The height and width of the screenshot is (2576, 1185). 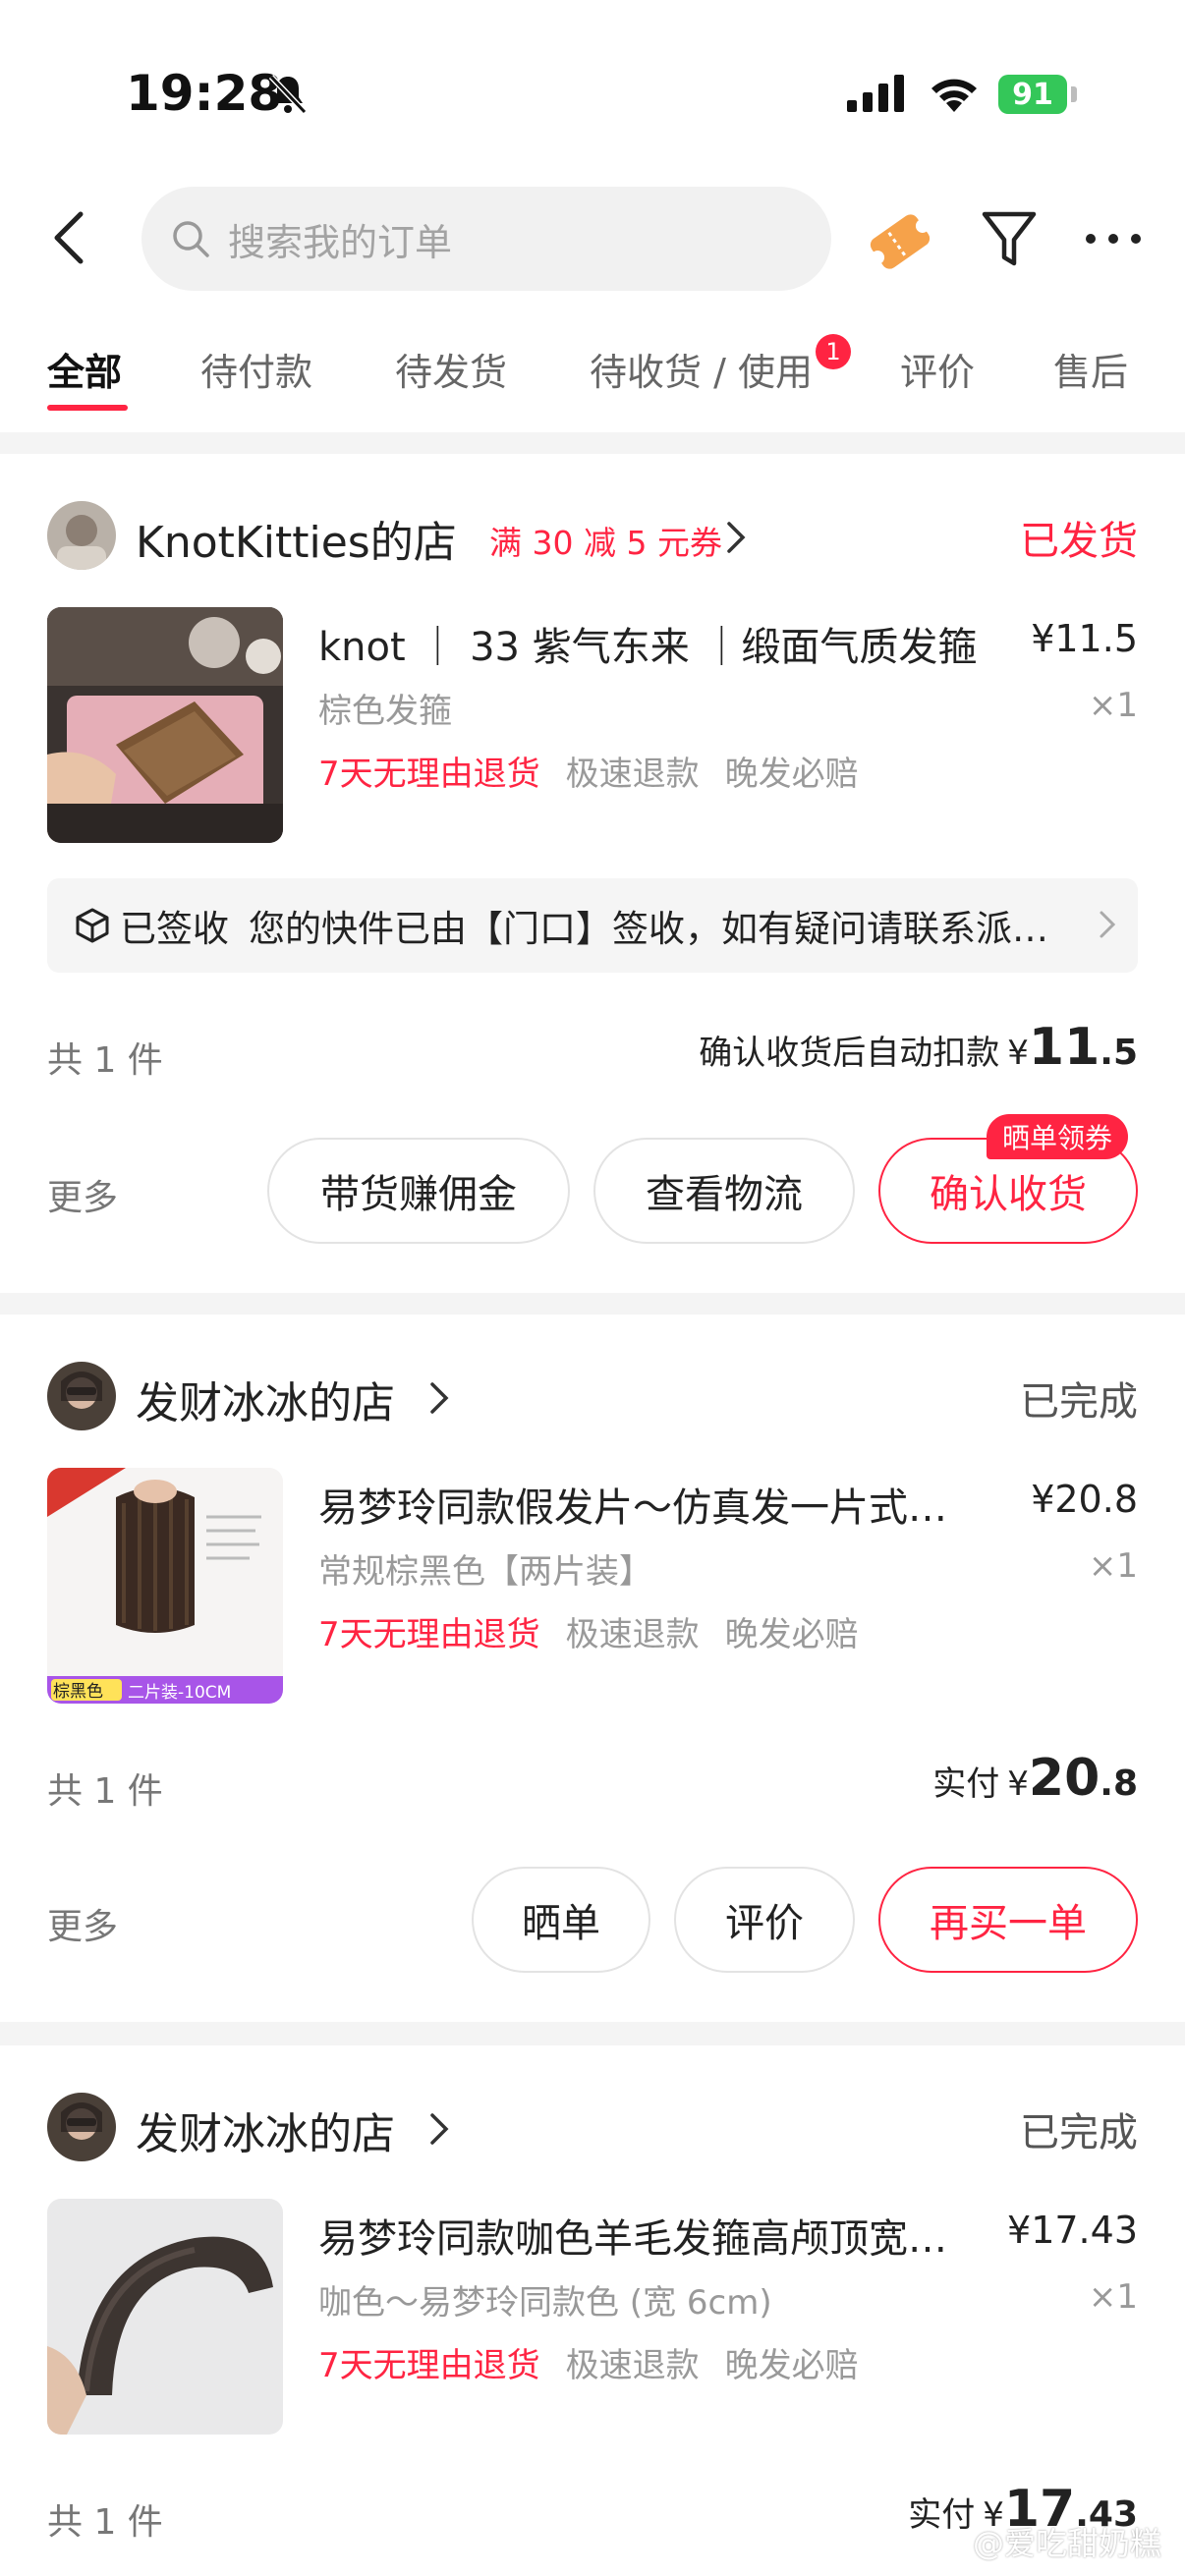 I want to click on package-icon, so click(x=92, y=925).